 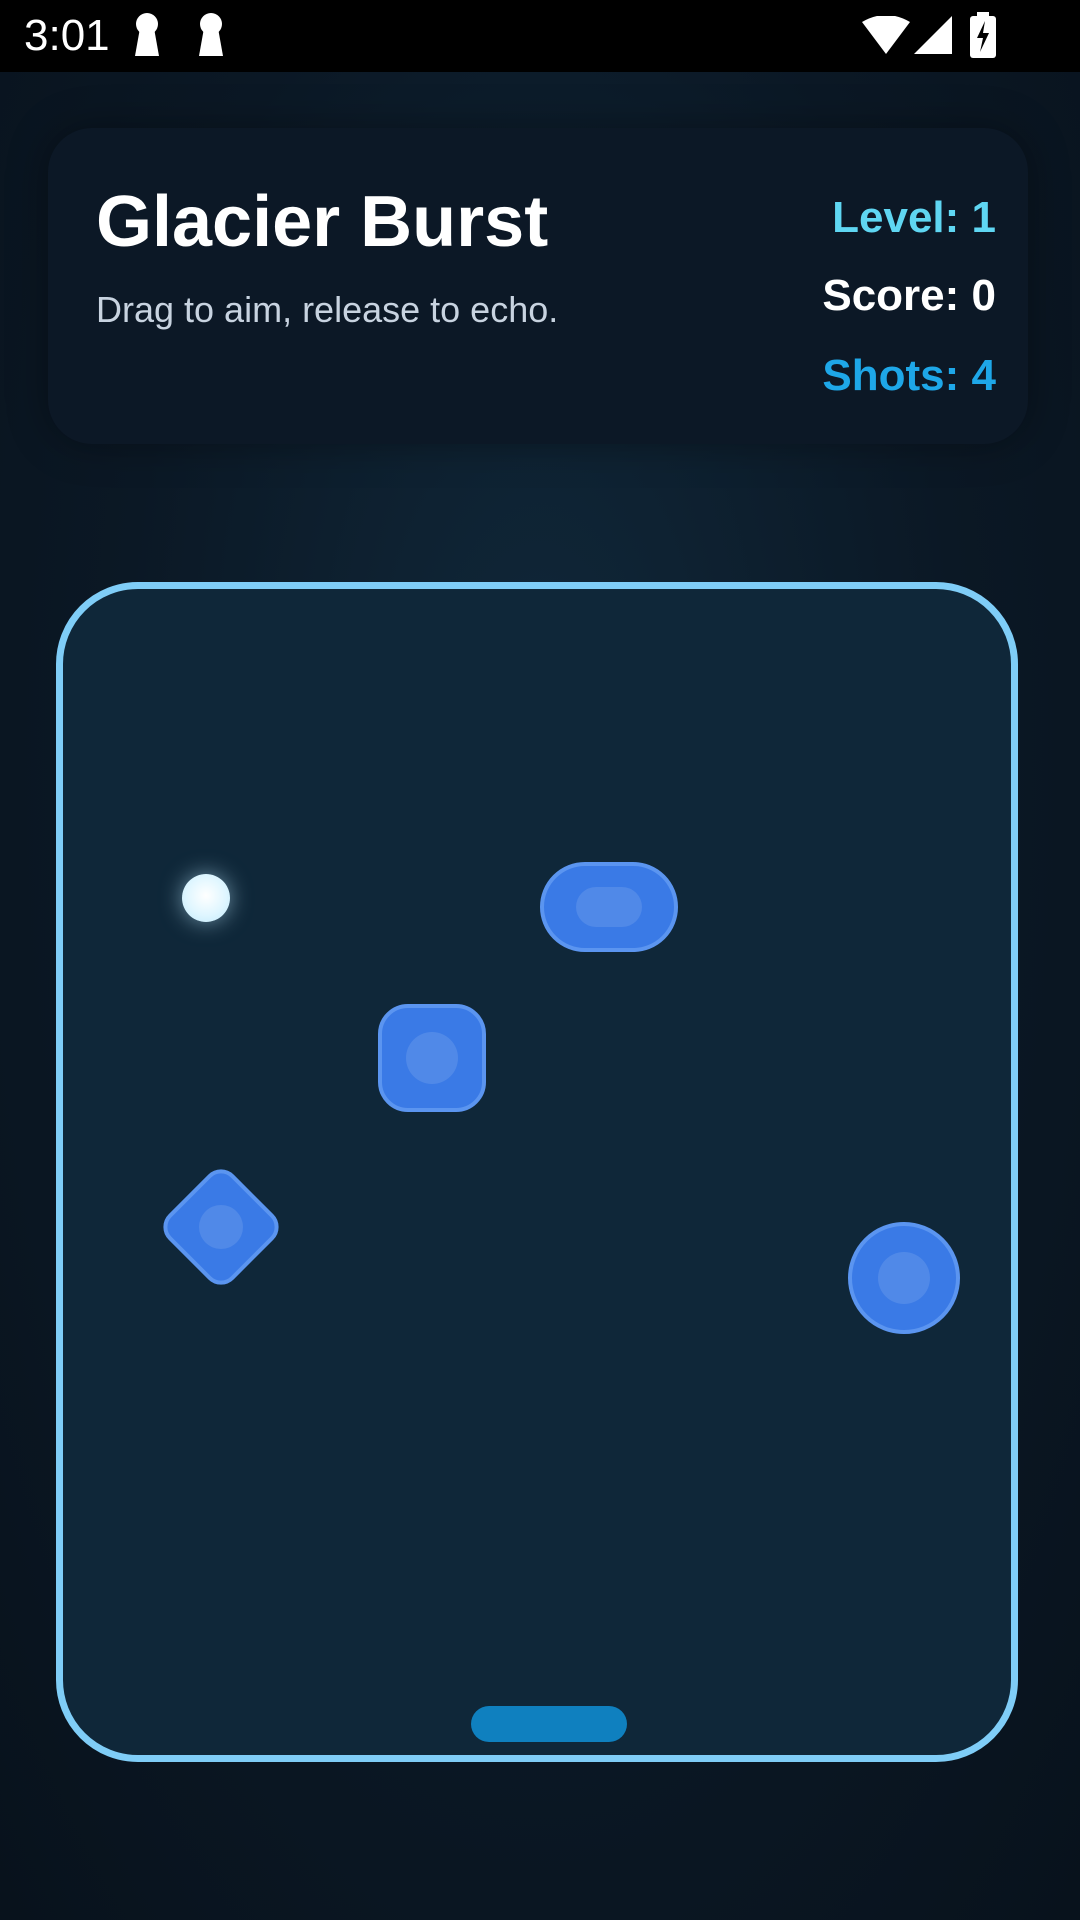 I want to click on cell-signal-icon, so click(x=933, y=37).